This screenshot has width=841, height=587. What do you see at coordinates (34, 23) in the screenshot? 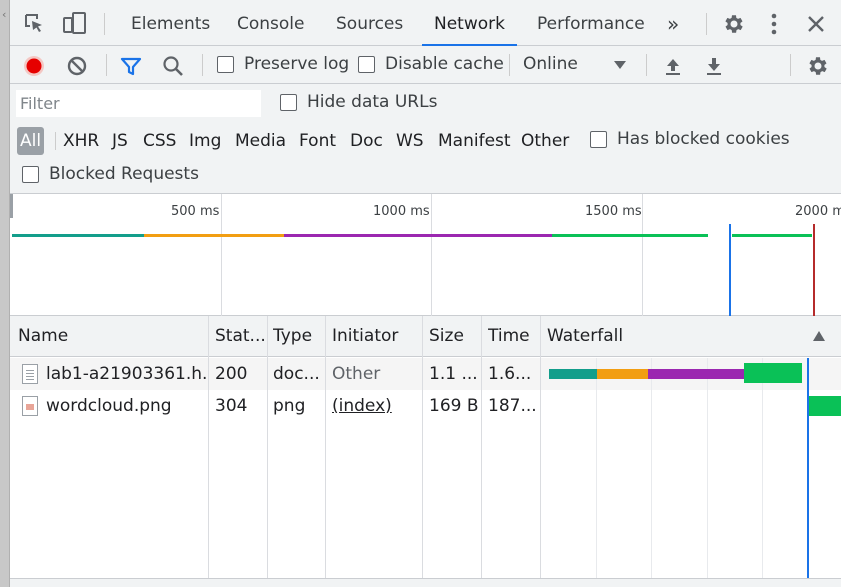
I see `inspect-element-icon` at bounding box center [34, 23].